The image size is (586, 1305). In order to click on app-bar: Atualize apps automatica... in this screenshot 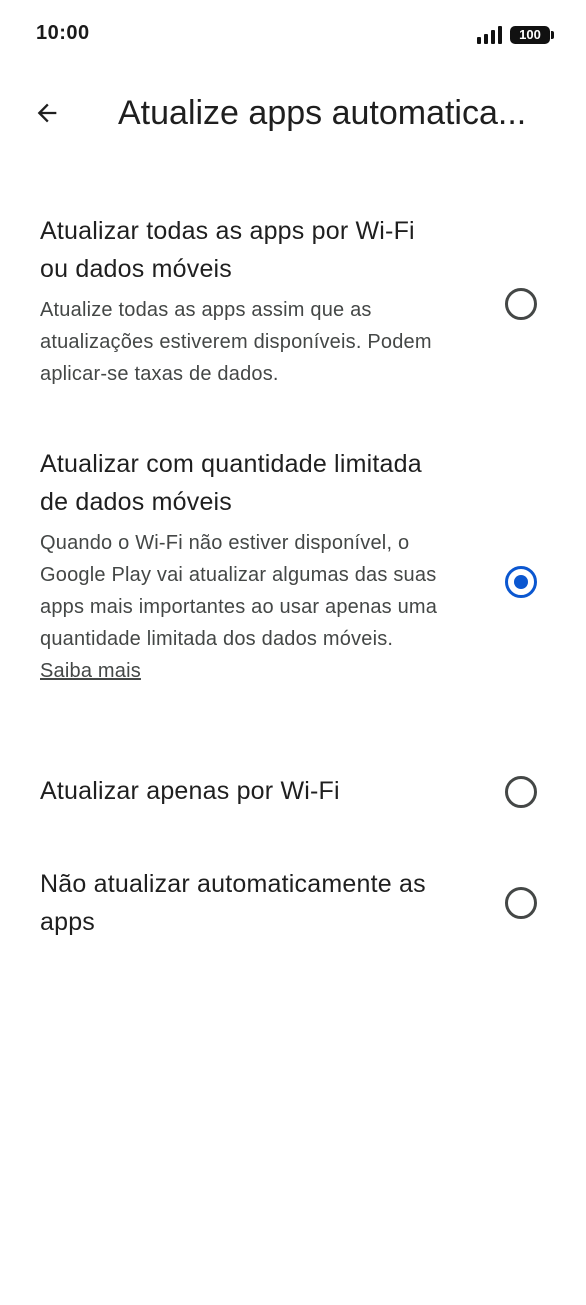, I will do `click(293, 115)`.